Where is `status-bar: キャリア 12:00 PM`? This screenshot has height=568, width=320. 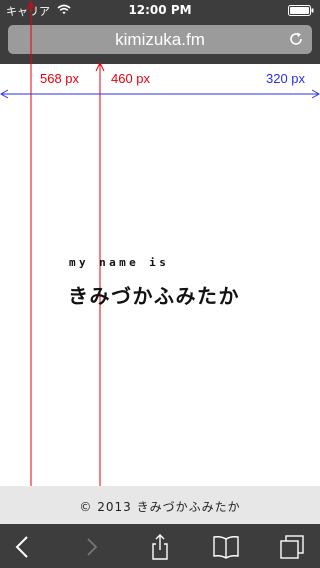
status-bar: キャリア 12:00 PM is located at coordinates (160, 10).